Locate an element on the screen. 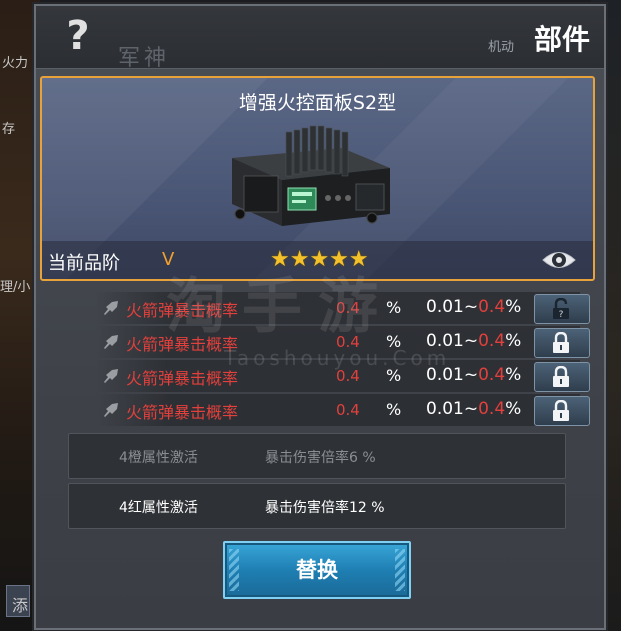 This screenshot has height=631, width=621. star-rating: ★★★★★ is located at coordinates (319, 259).